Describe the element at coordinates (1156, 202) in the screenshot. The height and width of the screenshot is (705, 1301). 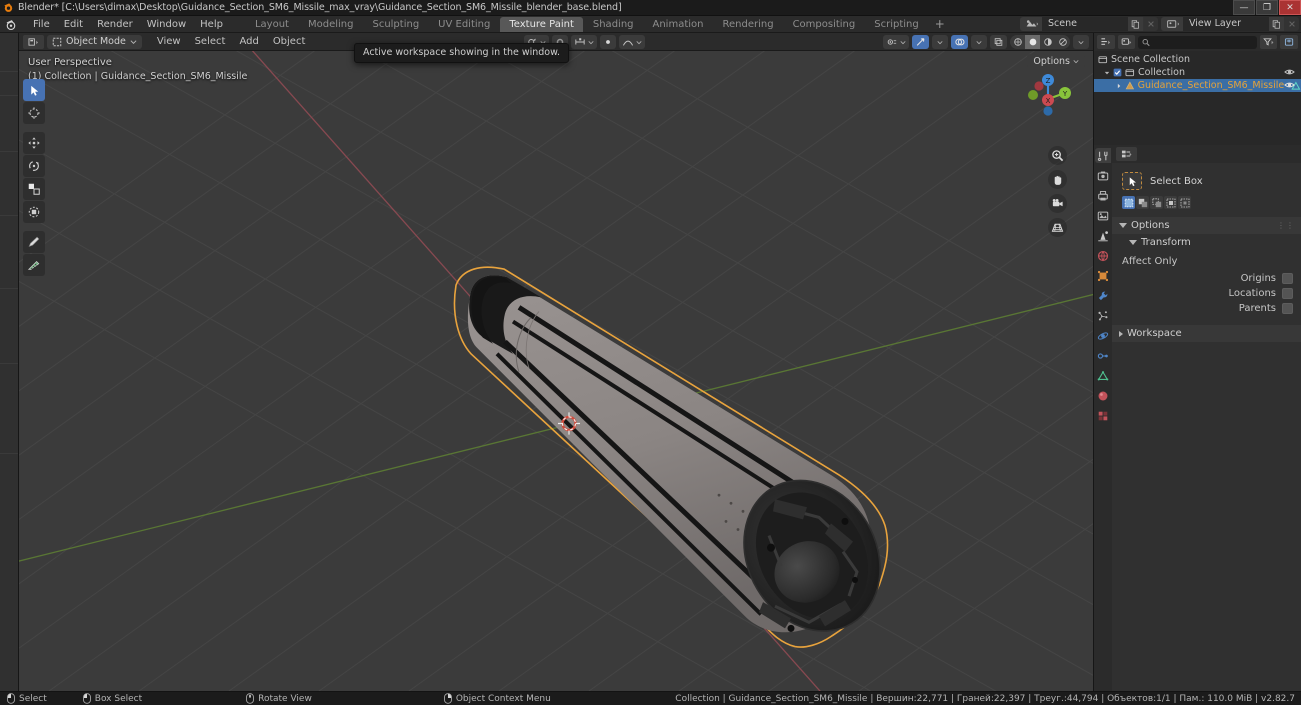
I see `select-mode-subtract` at that location.